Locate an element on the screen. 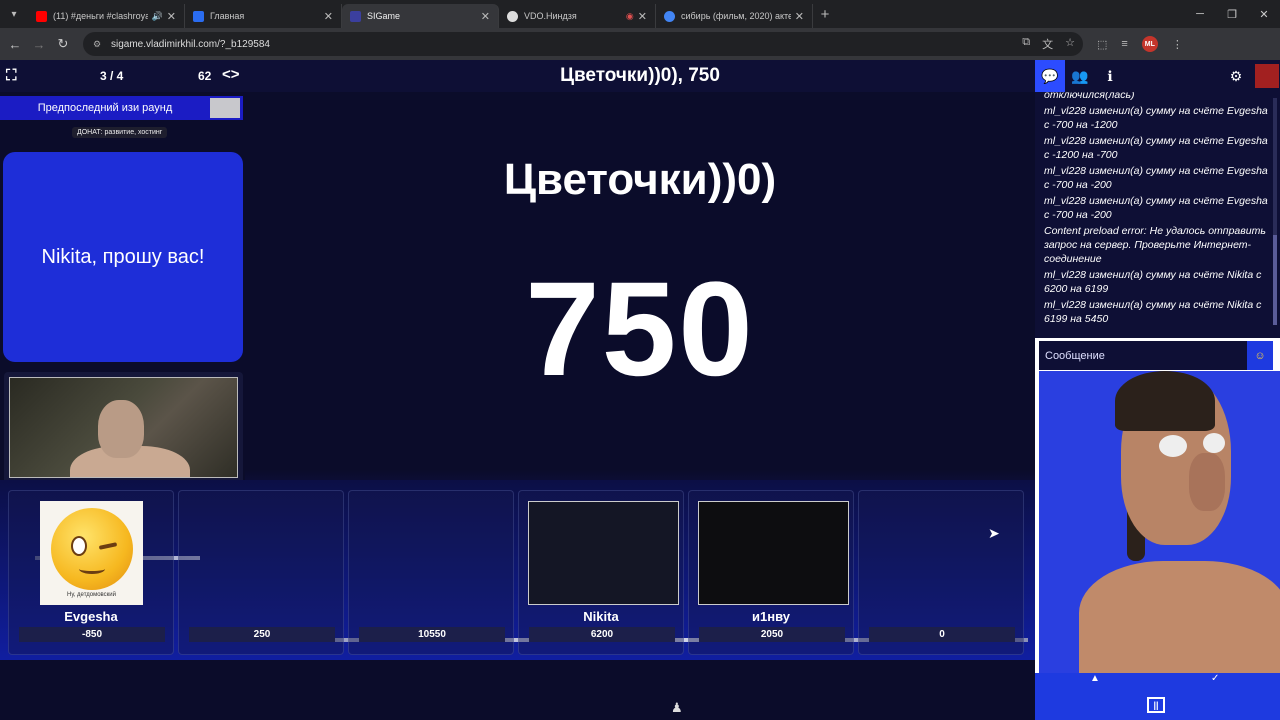 The image size is (1280, 720). new-tab-icon: + is located at coordinates (825, 14).